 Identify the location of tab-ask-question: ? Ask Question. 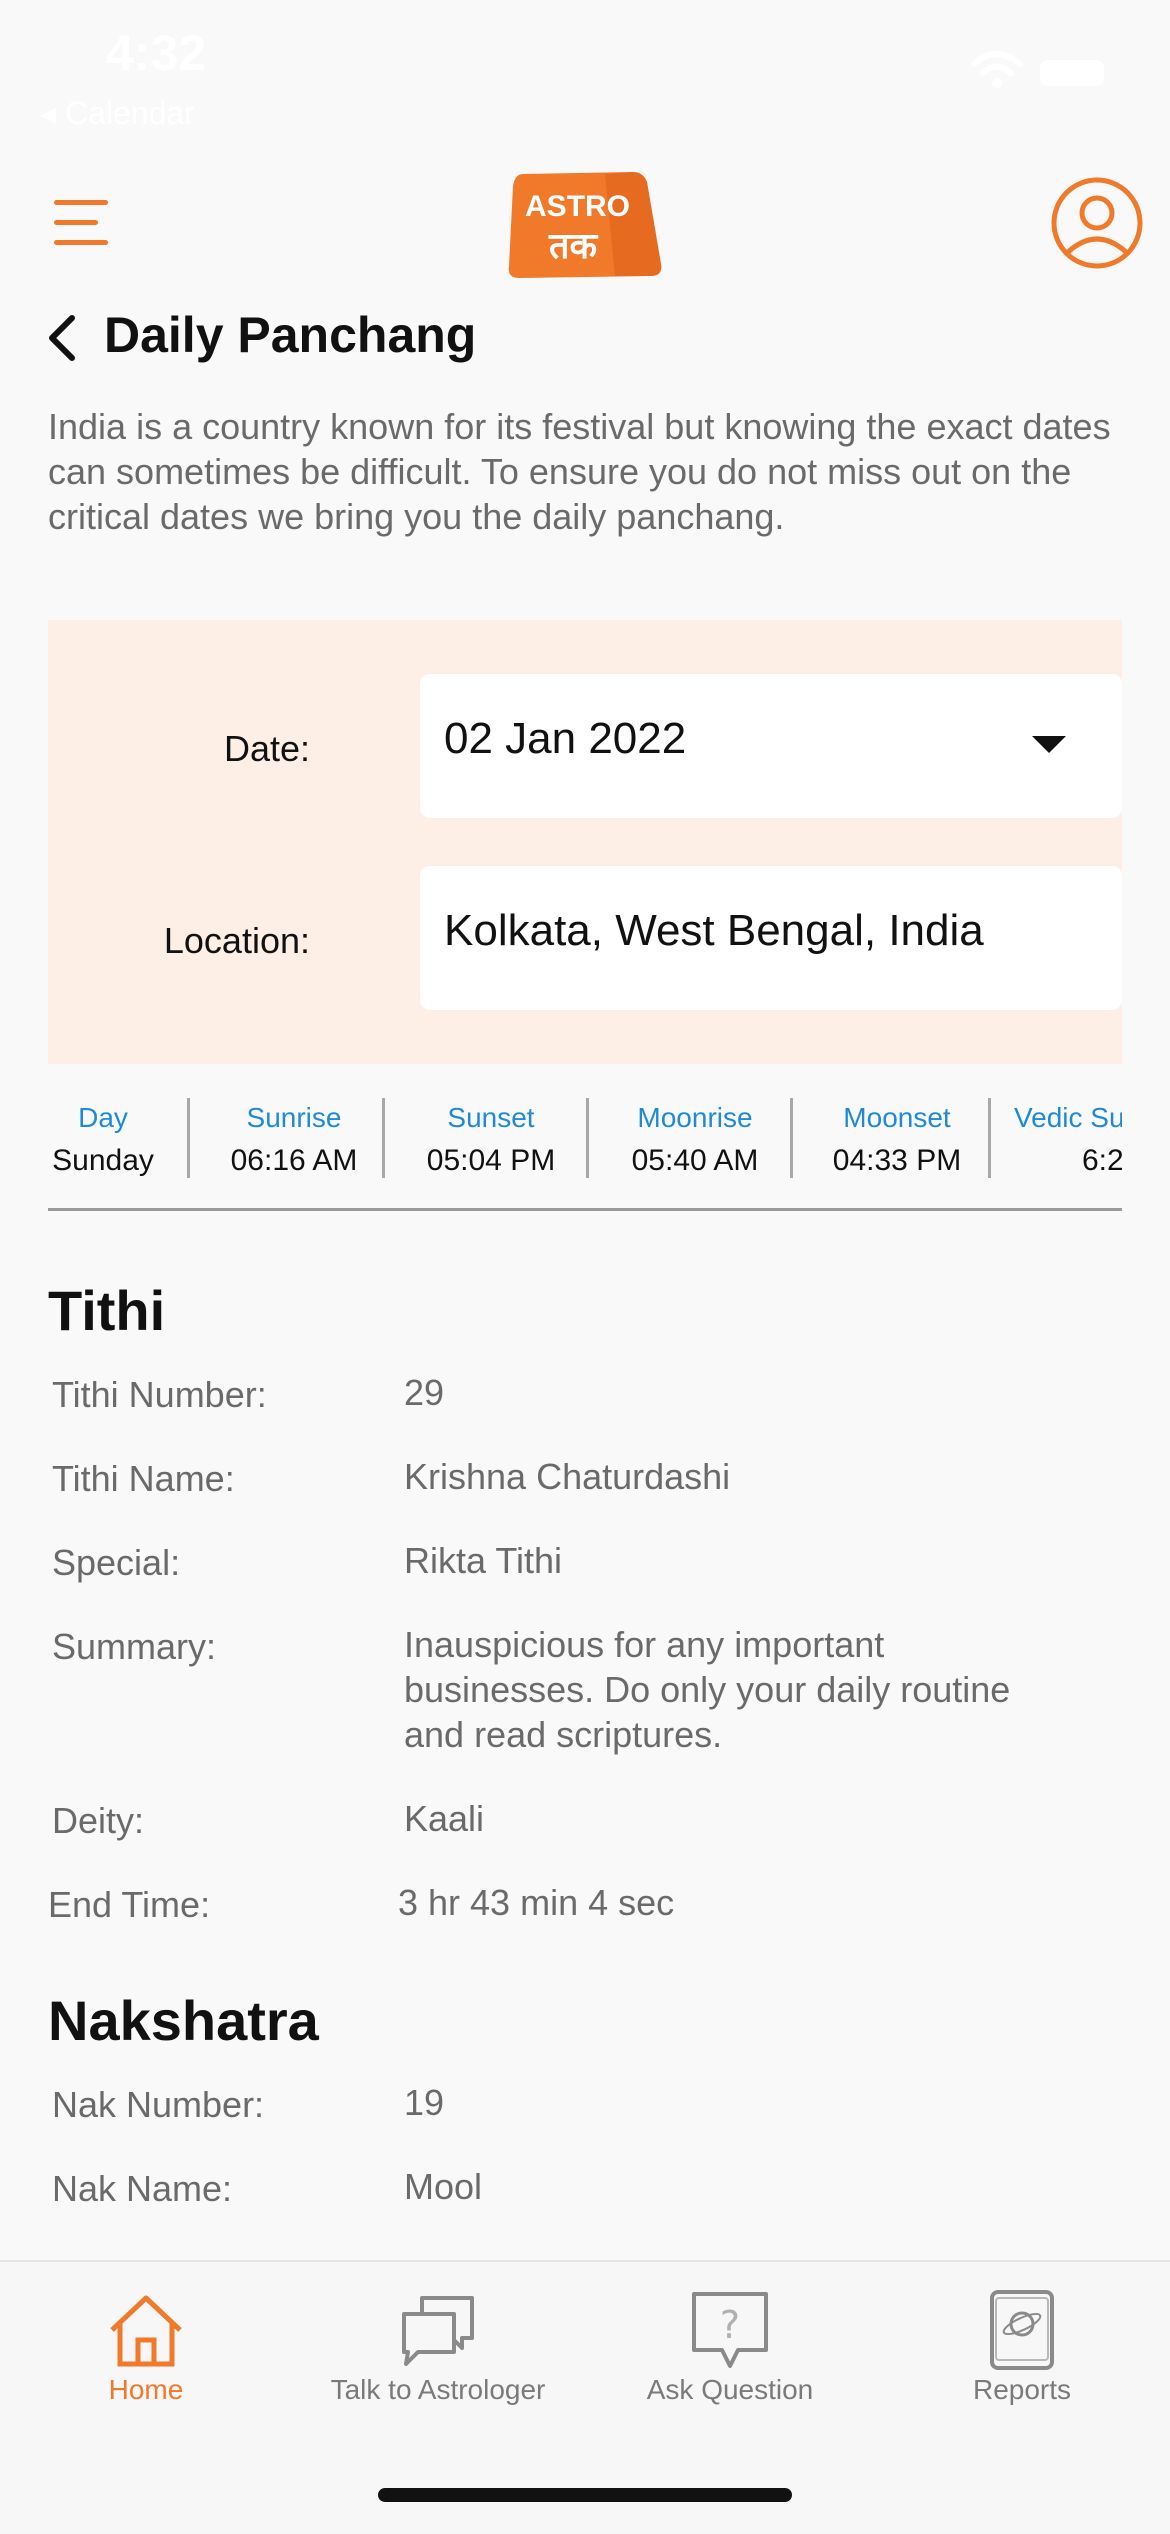
(730, 2362).